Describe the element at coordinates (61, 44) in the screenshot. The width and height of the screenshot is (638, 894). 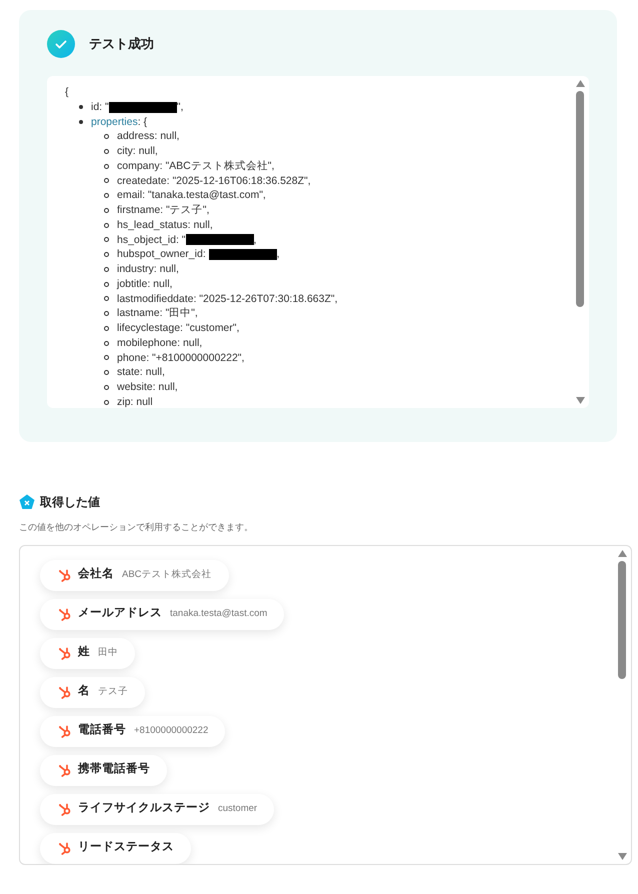
I see `check-icon` at that location.